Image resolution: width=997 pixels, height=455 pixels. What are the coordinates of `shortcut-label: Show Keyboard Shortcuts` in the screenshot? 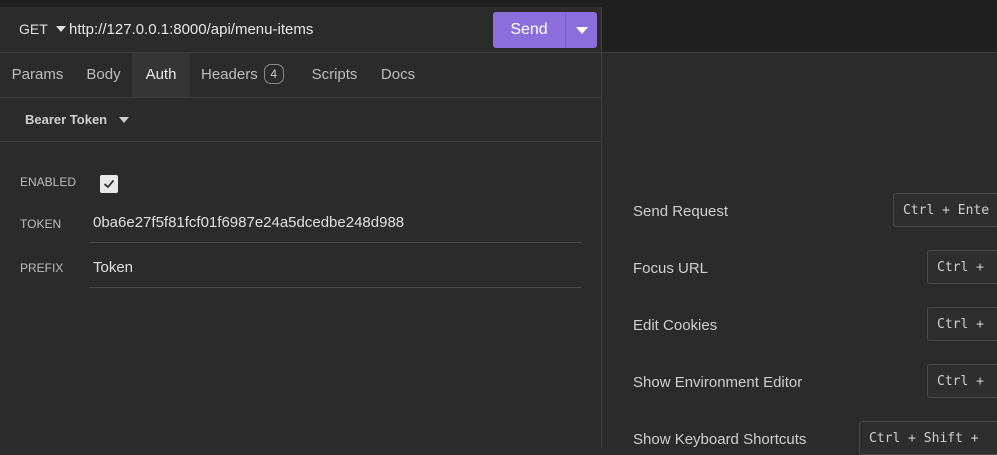 It's located at (720, 439).